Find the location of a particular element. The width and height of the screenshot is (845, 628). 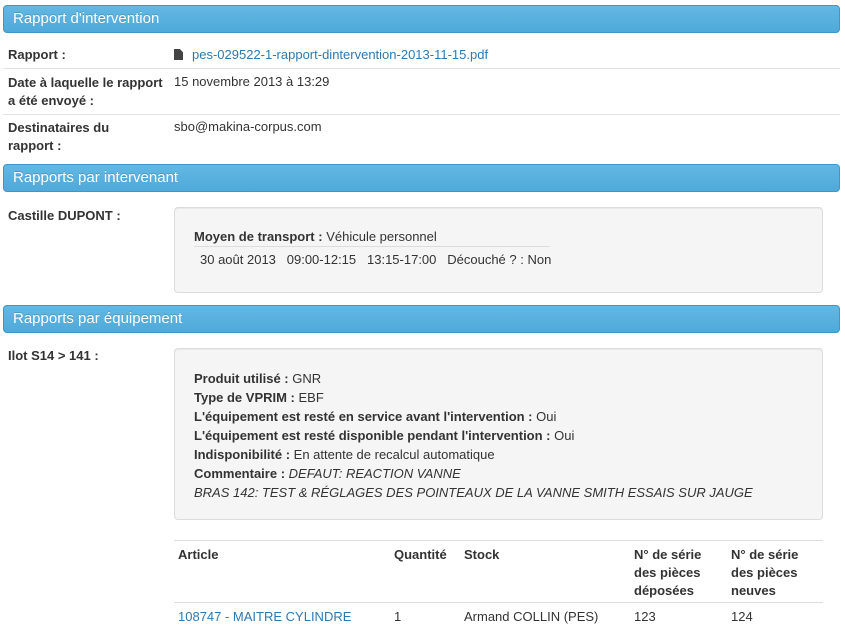

commentaire-value-line1: DEFAUT: REACTION VANNE is located at coordinates (374, 473).